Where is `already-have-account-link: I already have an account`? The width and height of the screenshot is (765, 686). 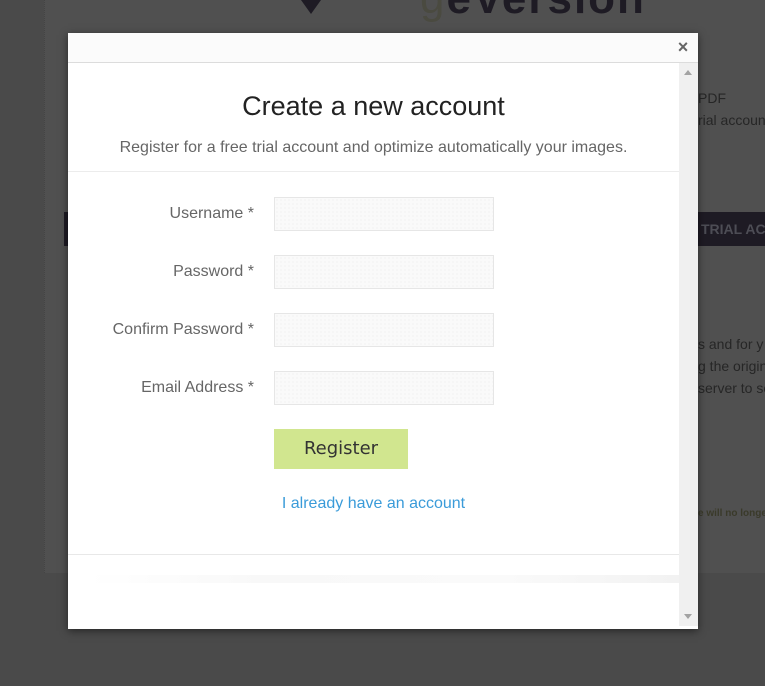
already-have-account-link: I already have an account is located at coordinates (373, 503).